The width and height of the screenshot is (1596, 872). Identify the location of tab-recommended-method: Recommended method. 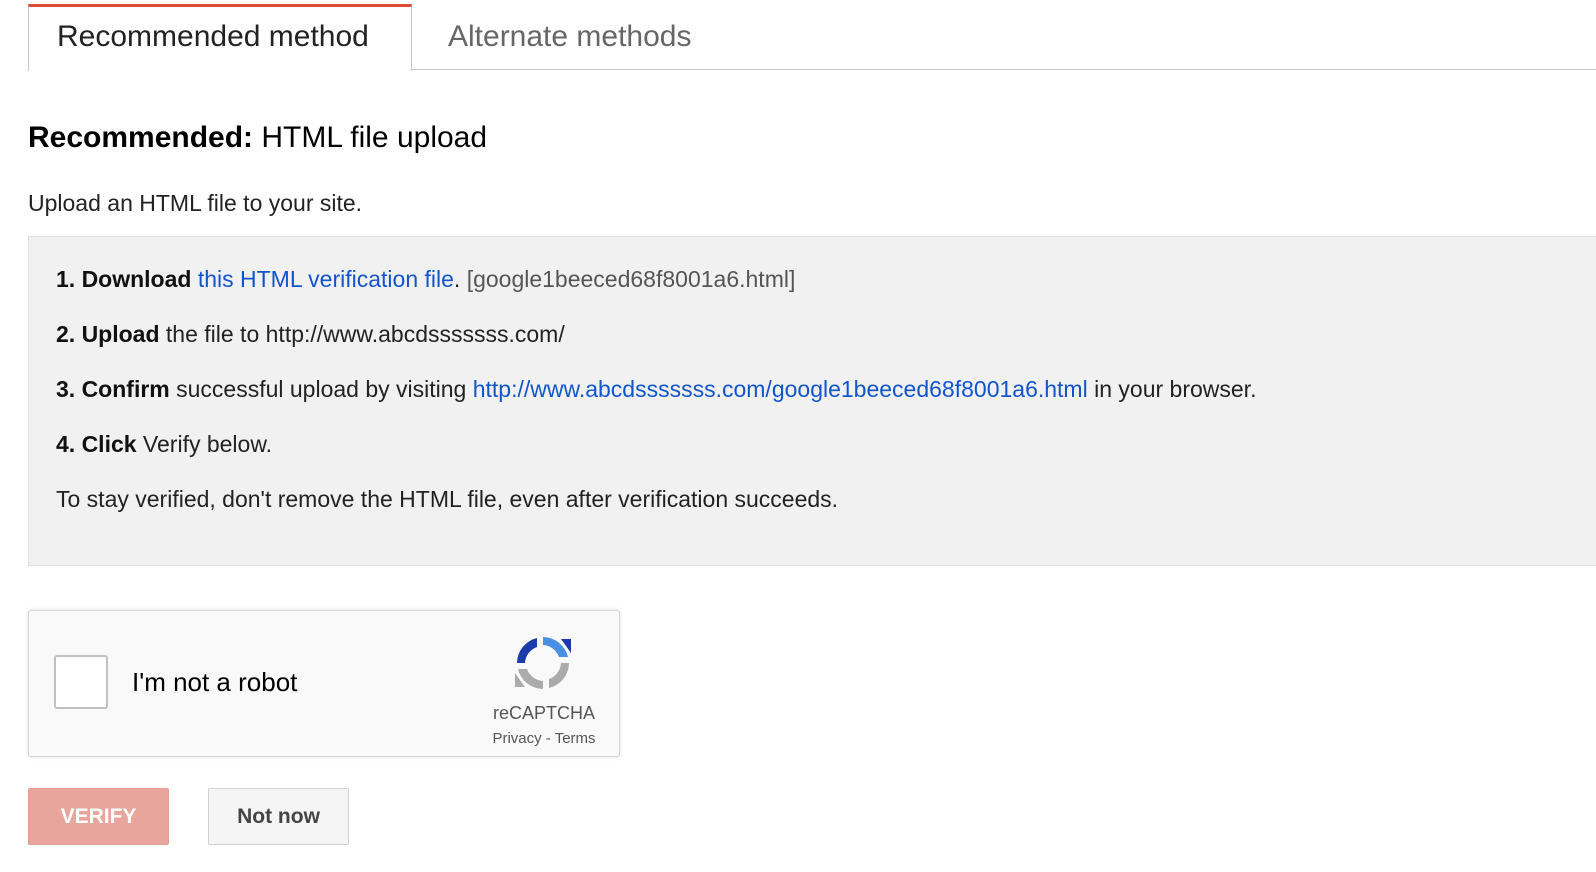
(220, 37).